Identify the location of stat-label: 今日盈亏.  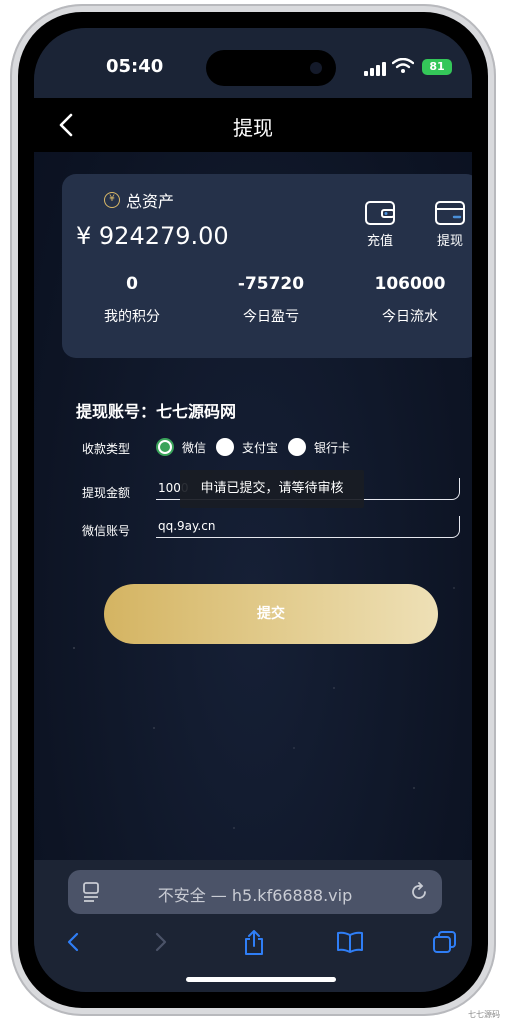
(271, 317).